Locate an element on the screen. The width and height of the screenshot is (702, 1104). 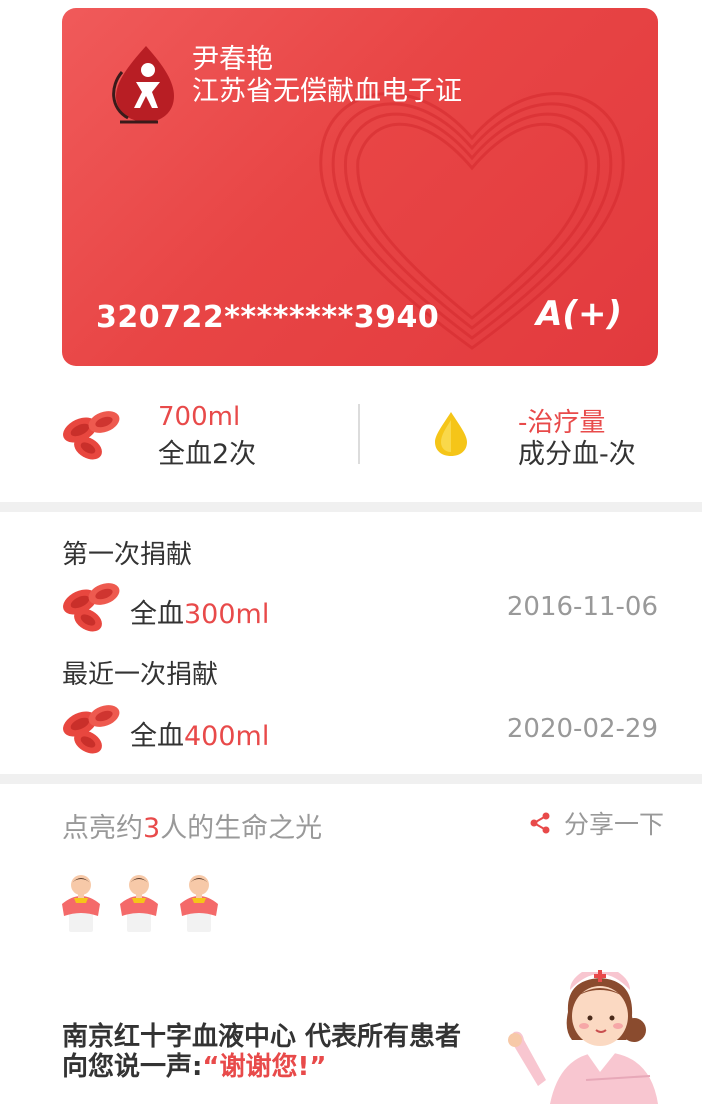
thanks-line-2-prefix: 向您说一声: is located at coordinates (132, 1067).